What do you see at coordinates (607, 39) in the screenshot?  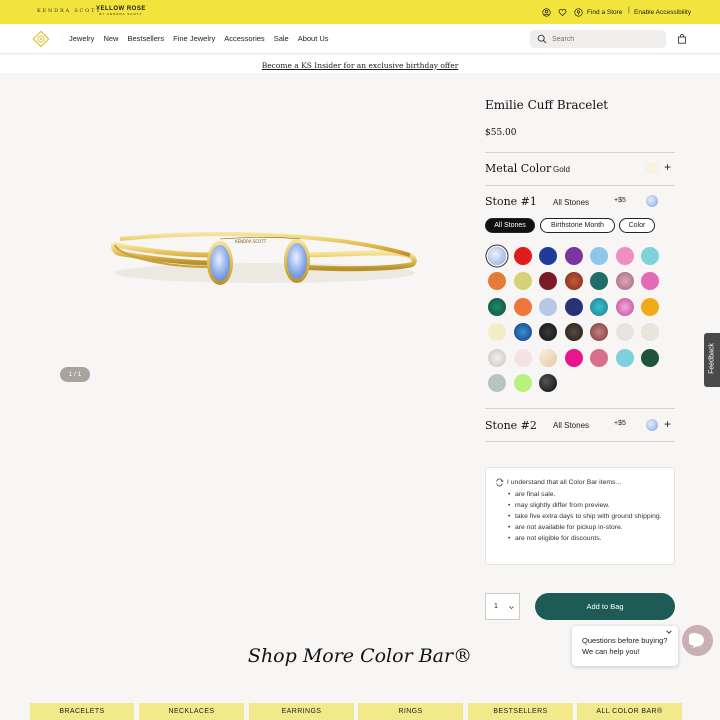 I see `search-input` at bounding box center [607, 39].